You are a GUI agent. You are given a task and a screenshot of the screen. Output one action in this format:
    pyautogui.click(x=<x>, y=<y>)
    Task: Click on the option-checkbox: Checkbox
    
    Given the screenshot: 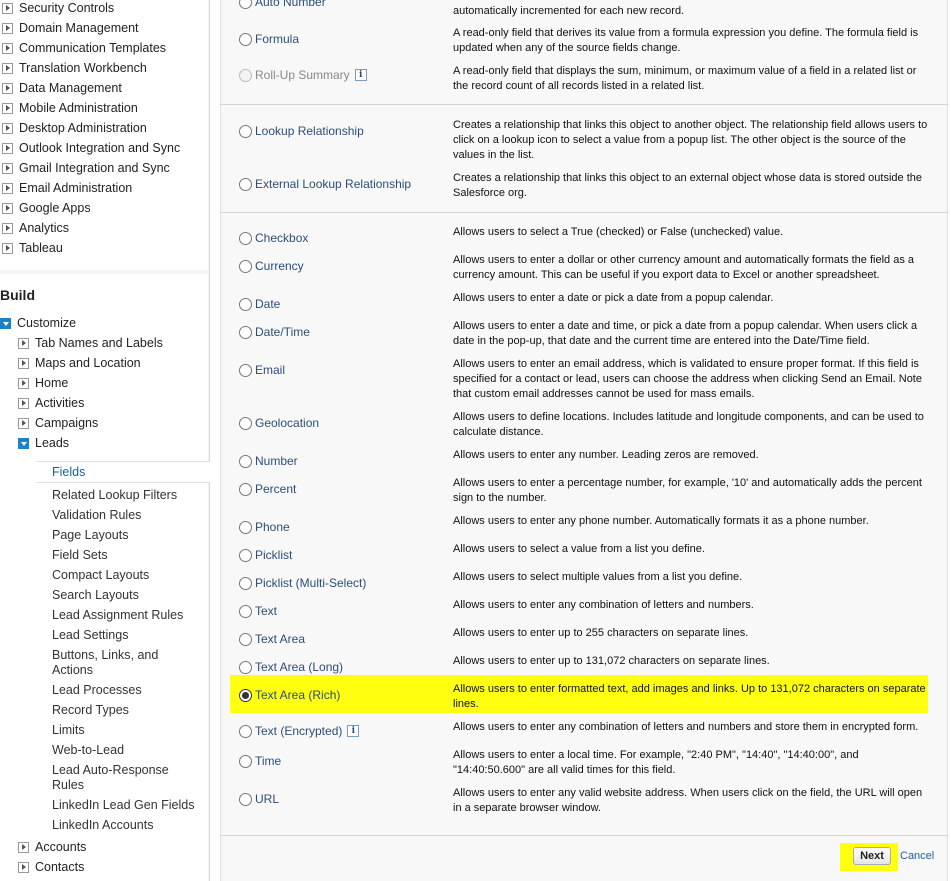 What is the action you would take?
    pyautogui.click(x=273, y=238)
    